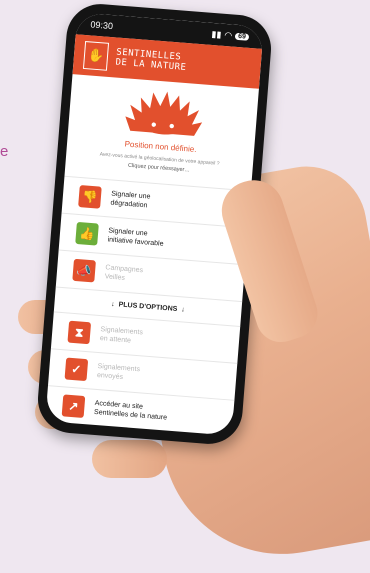  Describe the element at coordinates (135, 237) in the screenshot. I see `menu-item-label: Signaler une initiative favorable` at that location.